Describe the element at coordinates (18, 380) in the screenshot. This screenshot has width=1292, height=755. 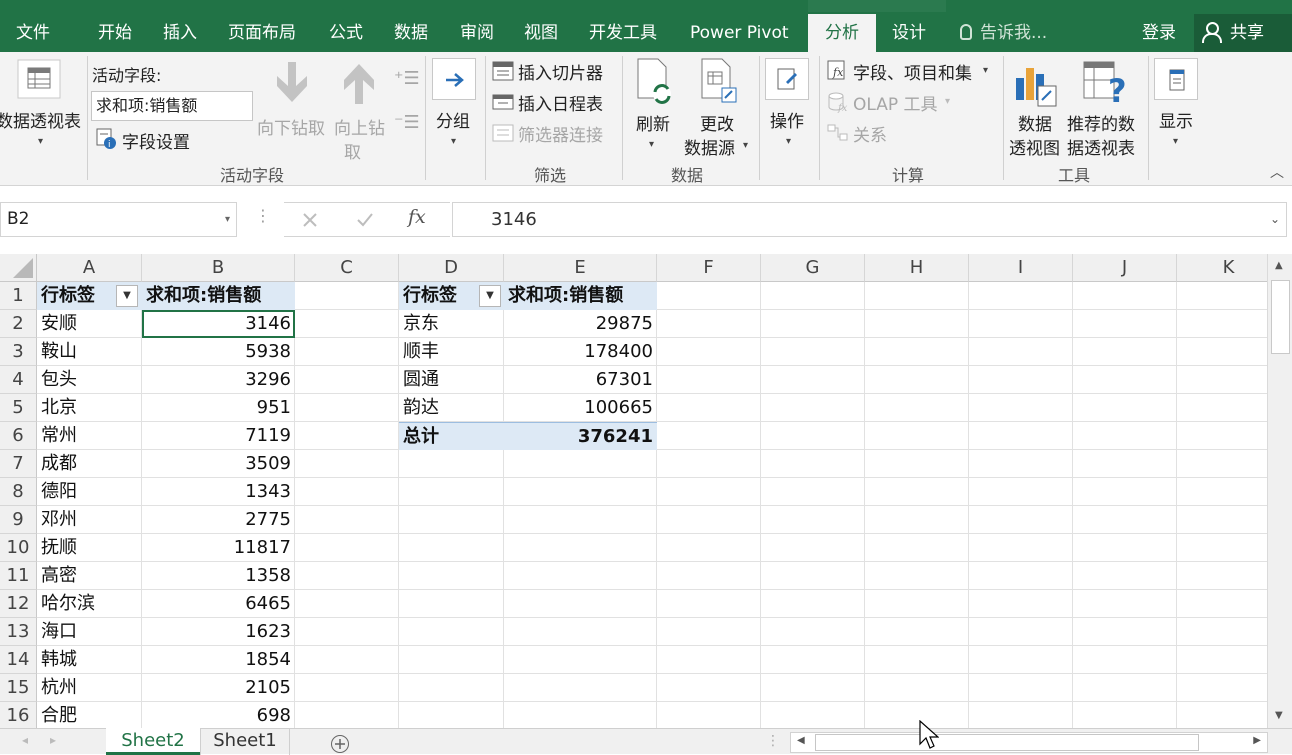
I see `row-header: 4` at that location.